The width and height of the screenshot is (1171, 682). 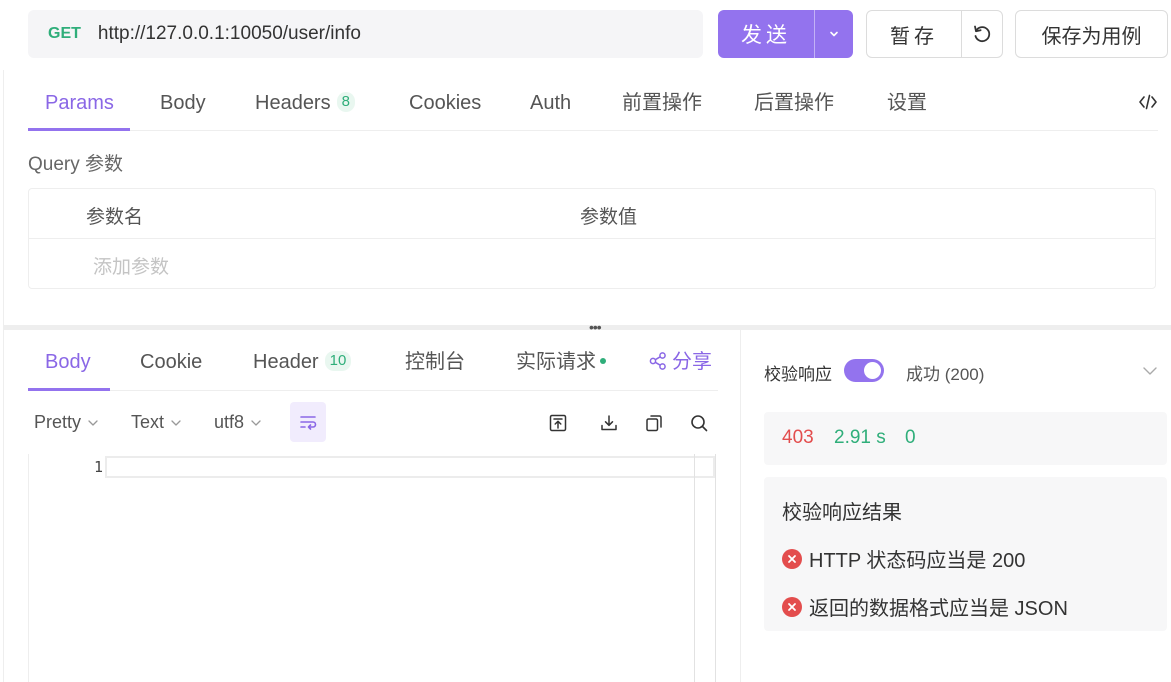 I want to click on wrap-lines-icon, so click(x=308, y=423).